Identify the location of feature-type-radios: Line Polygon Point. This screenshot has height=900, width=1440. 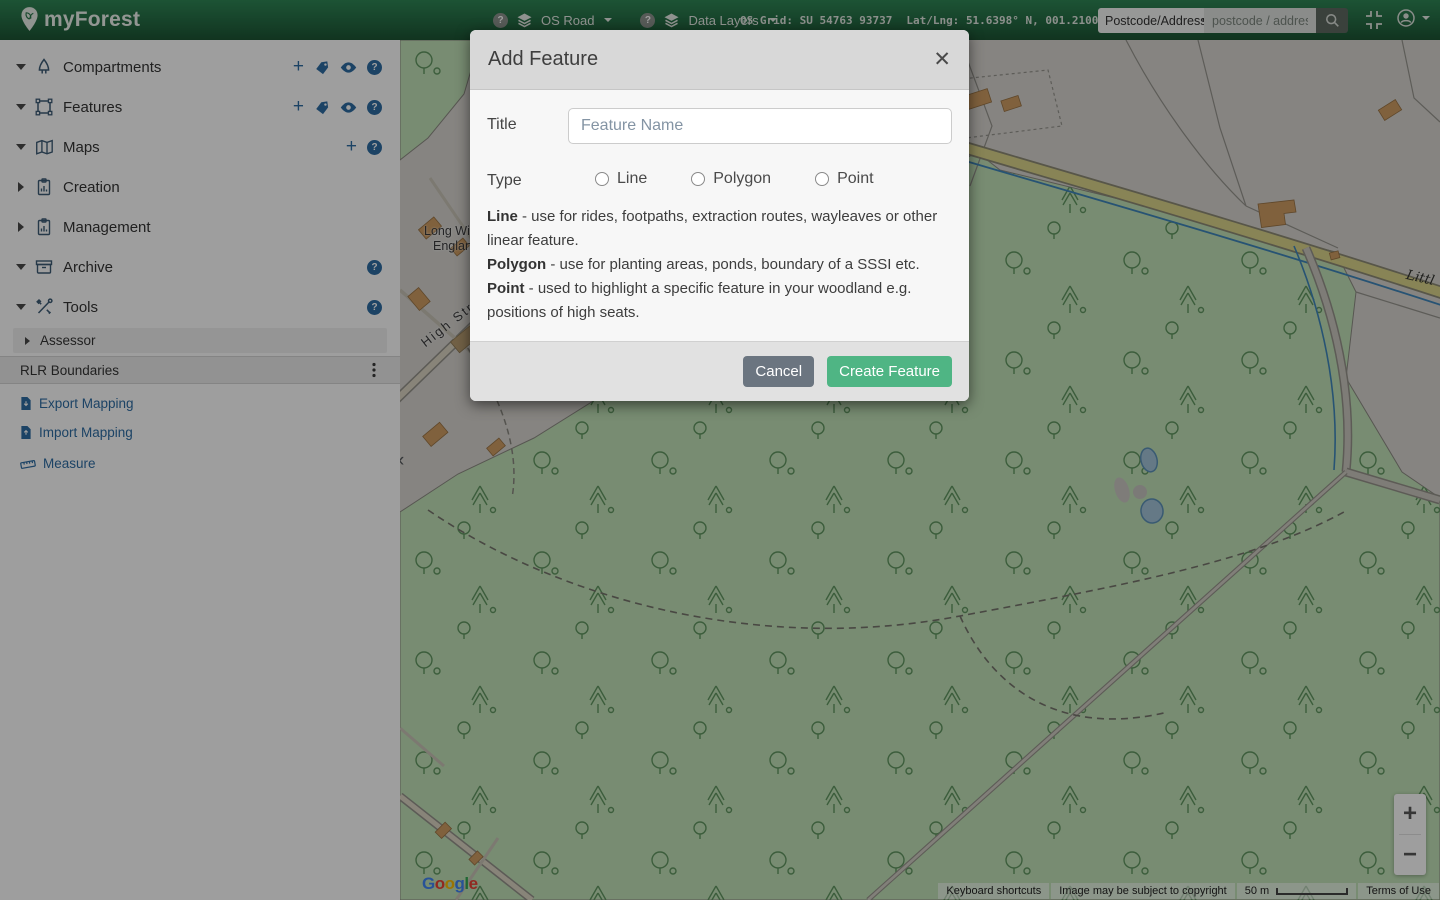
(734, 177).